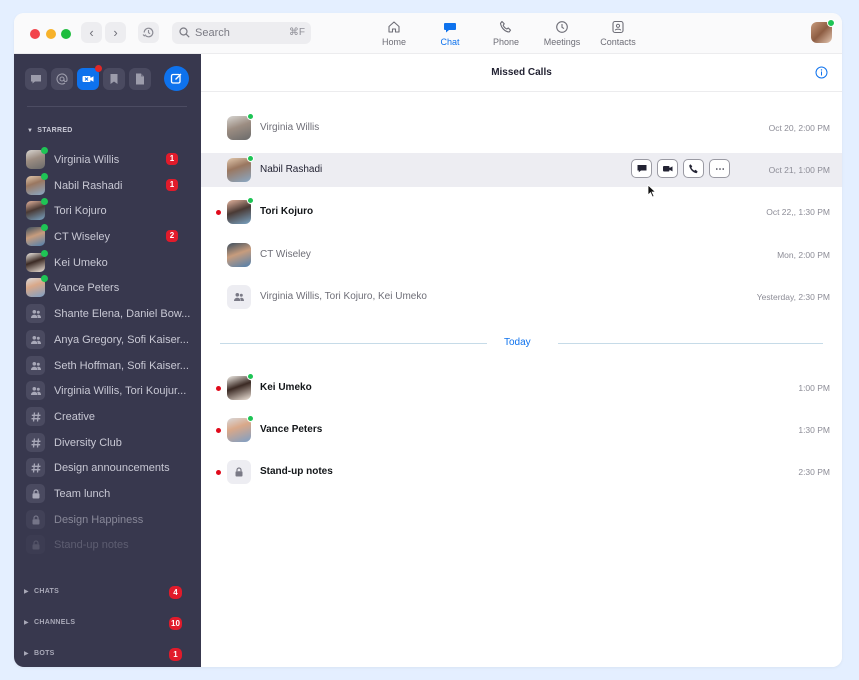  What do you see at coordinates (184, 32) in the screenshot?
I see `search-icon` at bounding box center [184, 32].